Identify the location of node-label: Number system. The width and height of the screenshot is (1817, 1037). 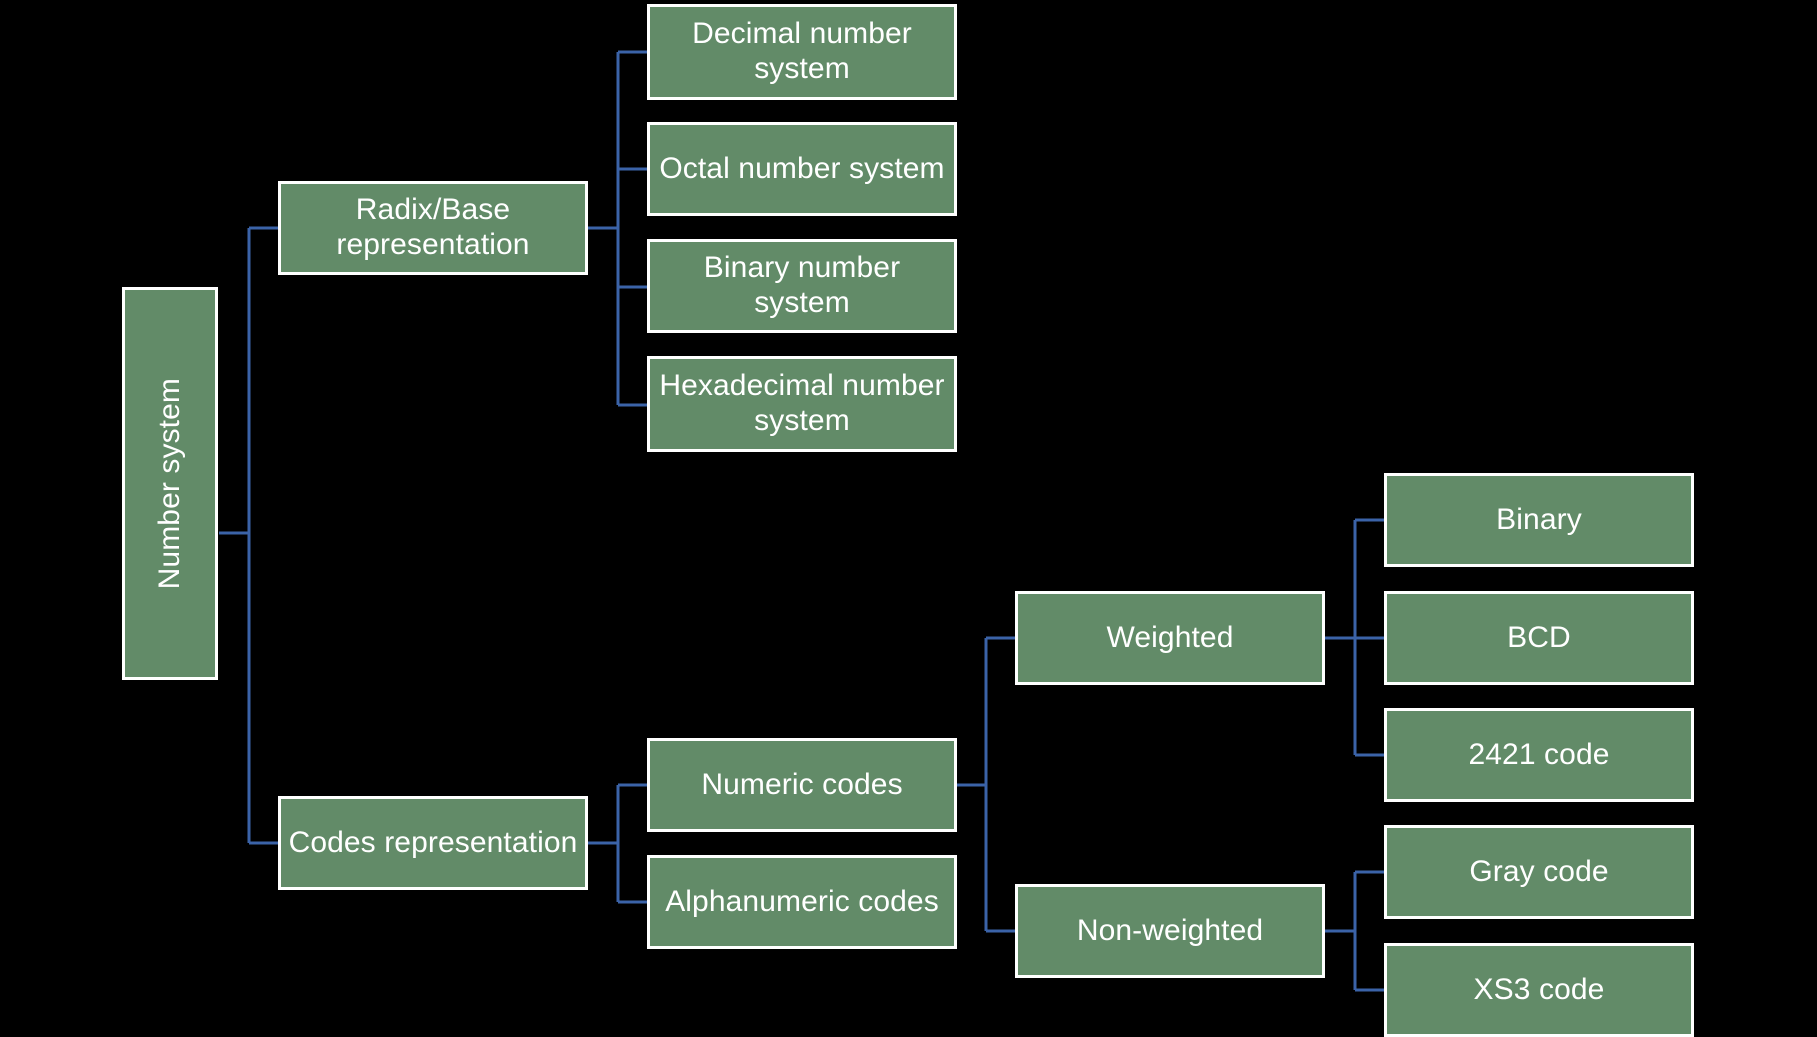
(169, 483).